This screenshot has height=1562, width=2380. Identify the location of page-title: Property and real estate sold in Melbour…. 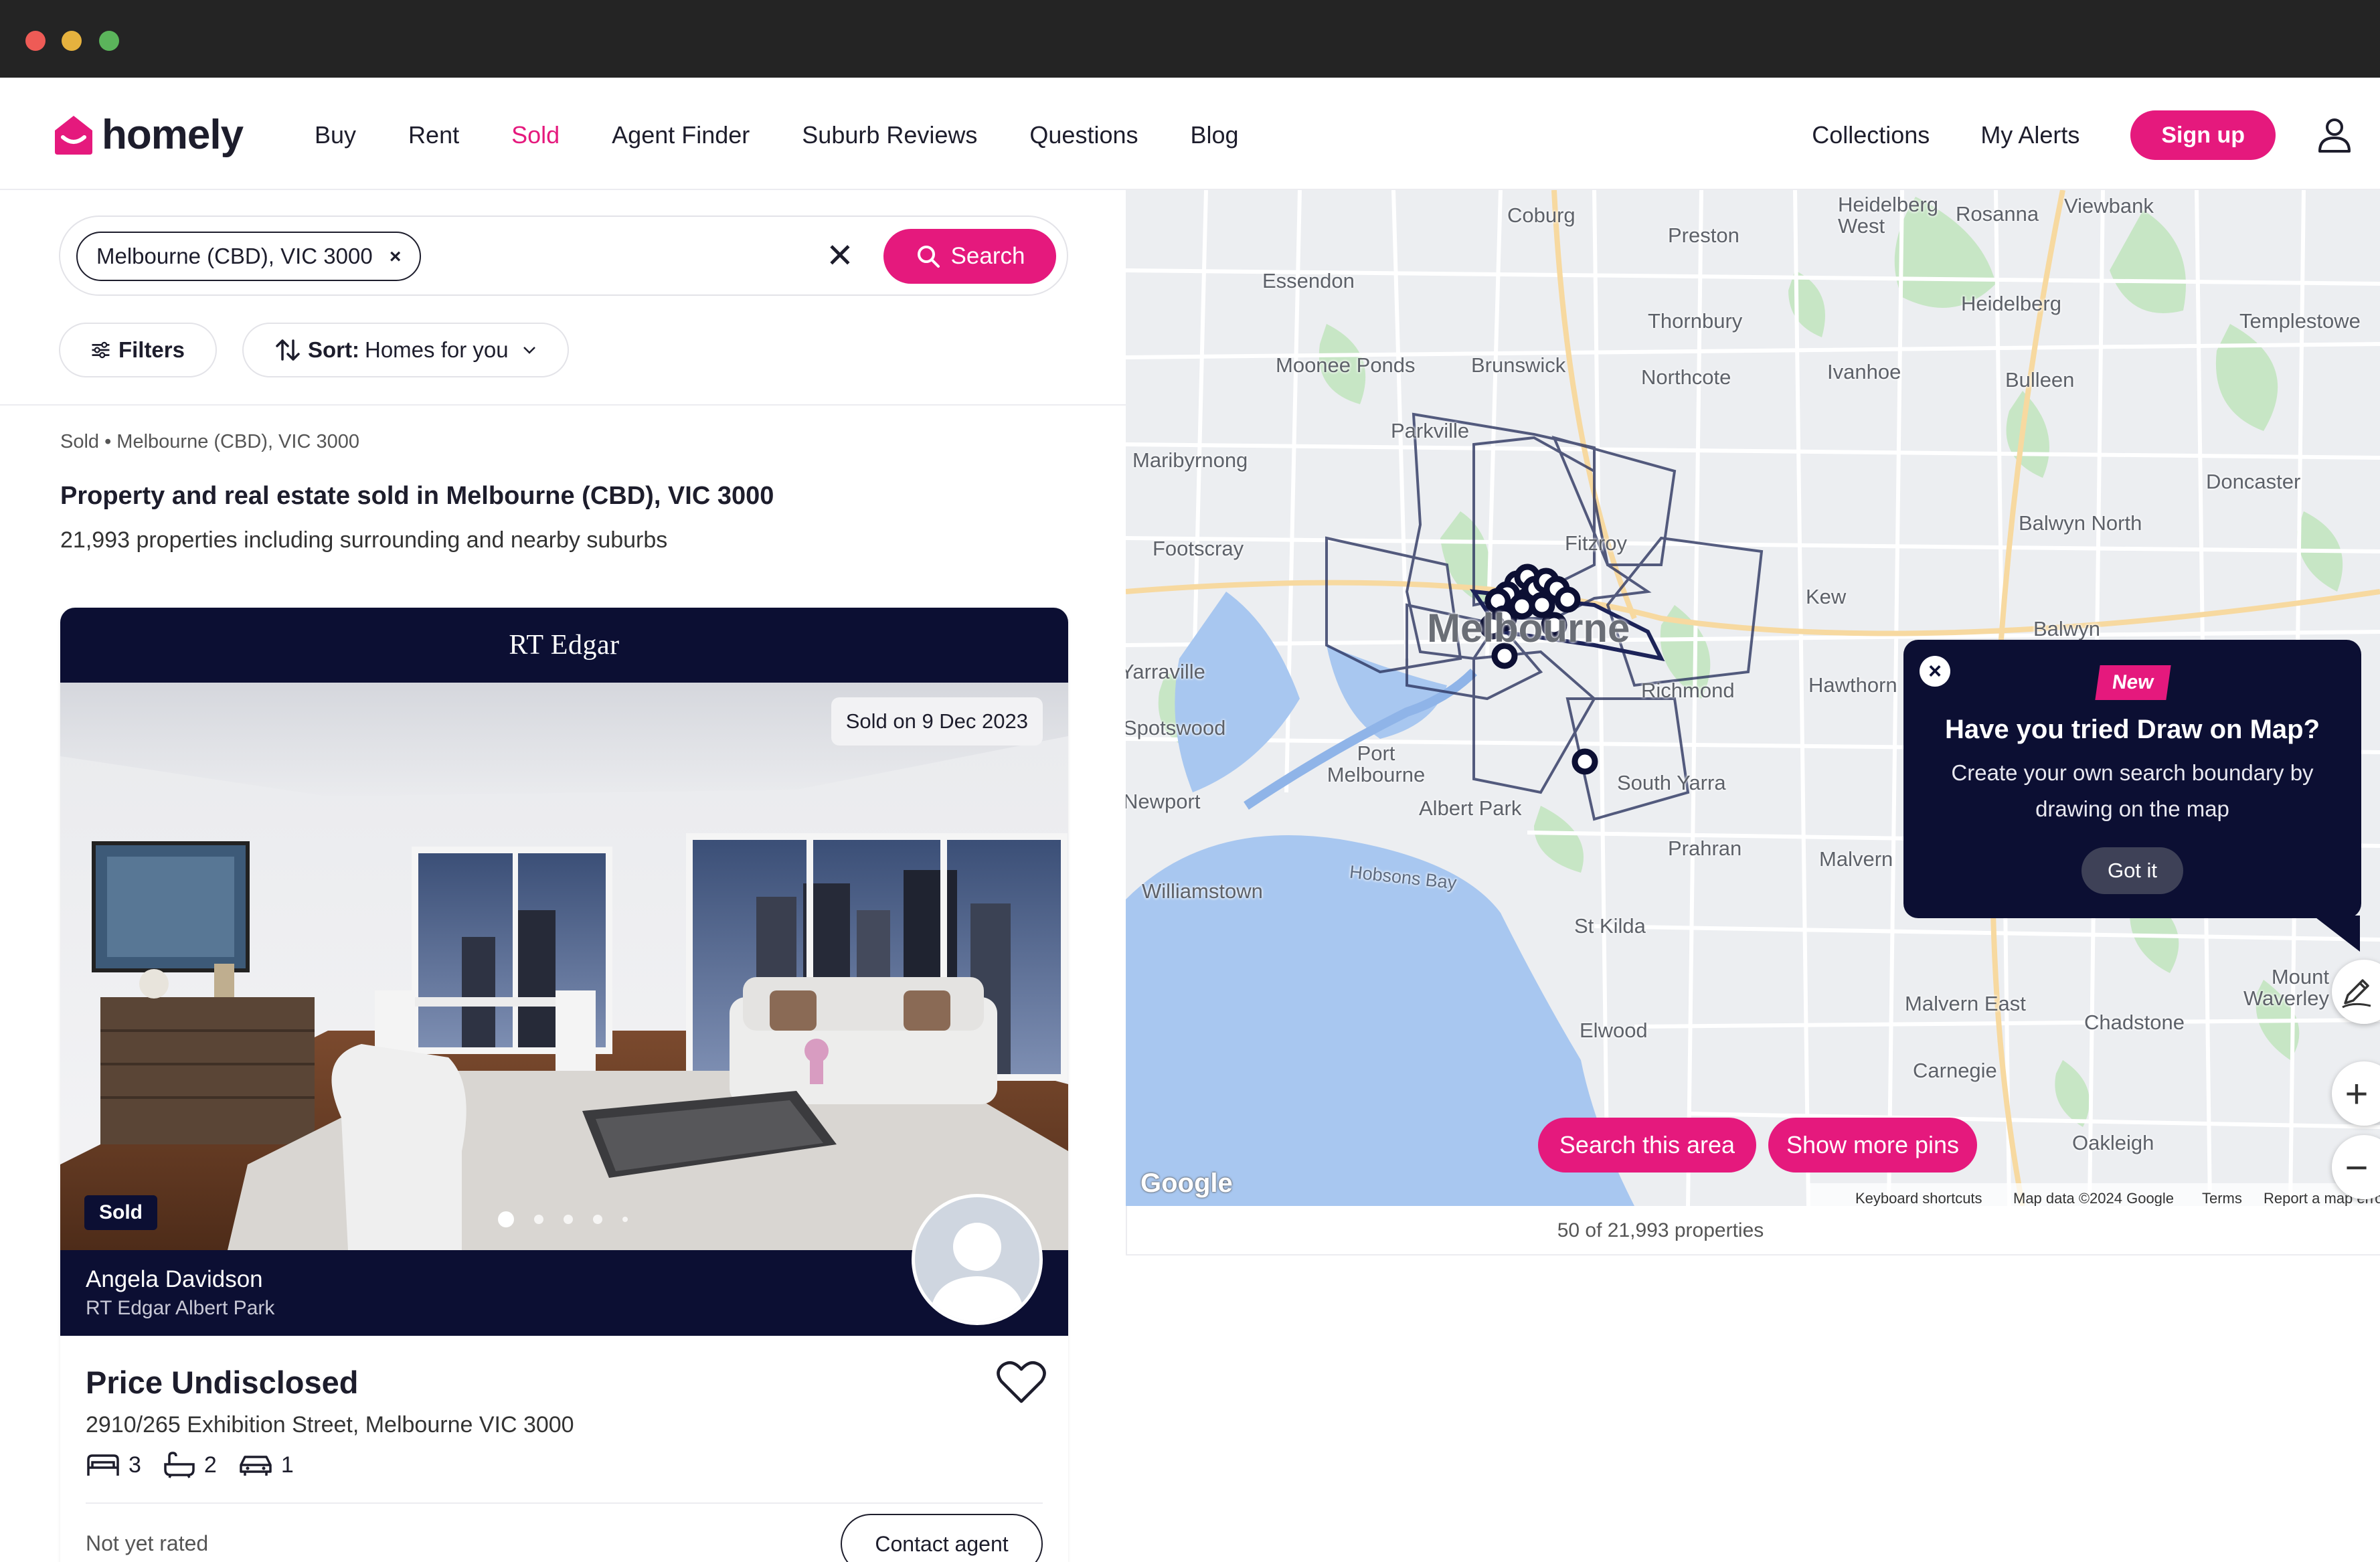
(417, 496).